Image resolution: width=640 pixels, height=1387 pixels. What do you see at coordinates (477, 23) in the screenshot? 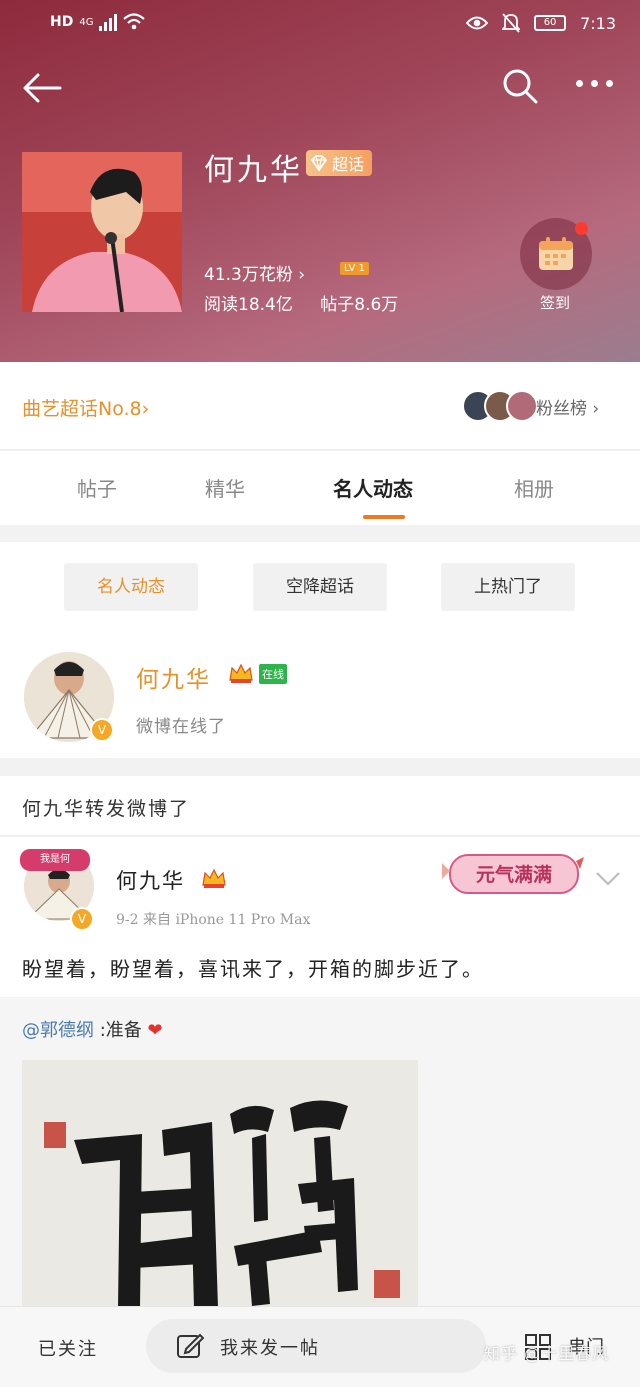
I see `eye-icon` at bounding box center [477, 23].